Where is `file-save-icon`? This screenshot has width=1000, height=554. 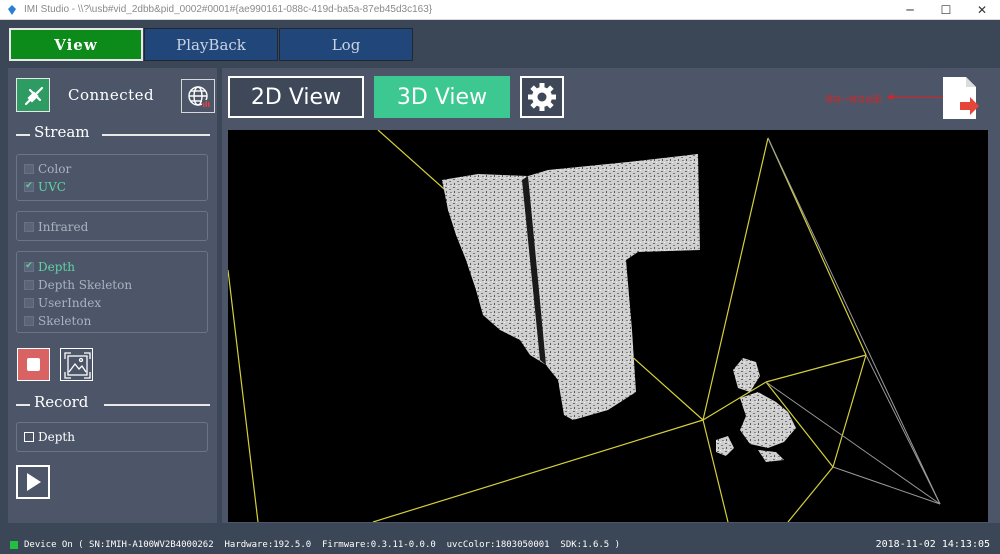
file-save-icon is located at coordinates (961, 98).